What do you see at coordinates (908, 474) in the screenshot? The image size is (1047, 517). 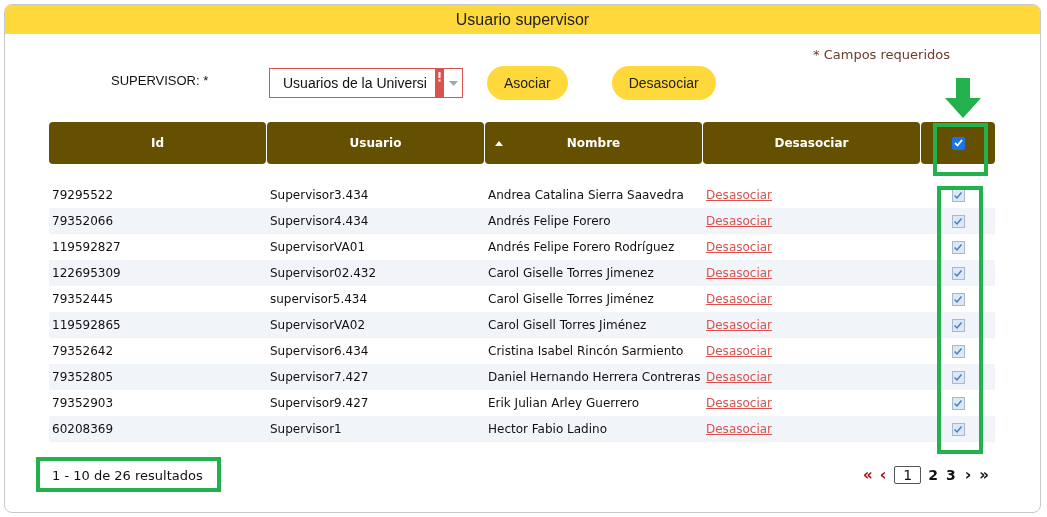 I see `page-link: 1` at bounding box center [908, 474].